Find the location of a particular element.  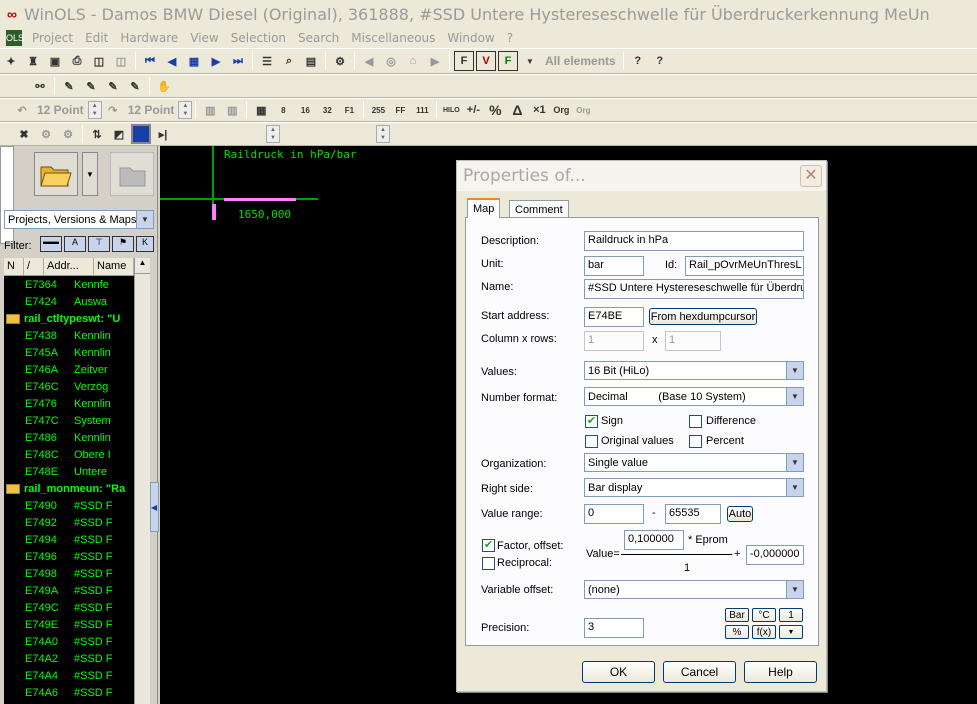

from-hexdump-button: From hexdumpcursor is located at coordinates (703, 316).